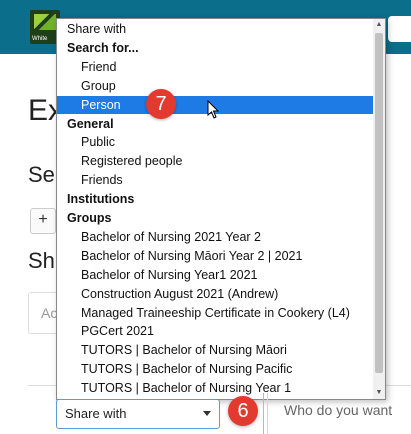 The width and height of the screenshot is (411, 434). What do you see at coordinates (399, 29) in the screenshot?
I see `header-search-box` at bounding box center [399, 29].